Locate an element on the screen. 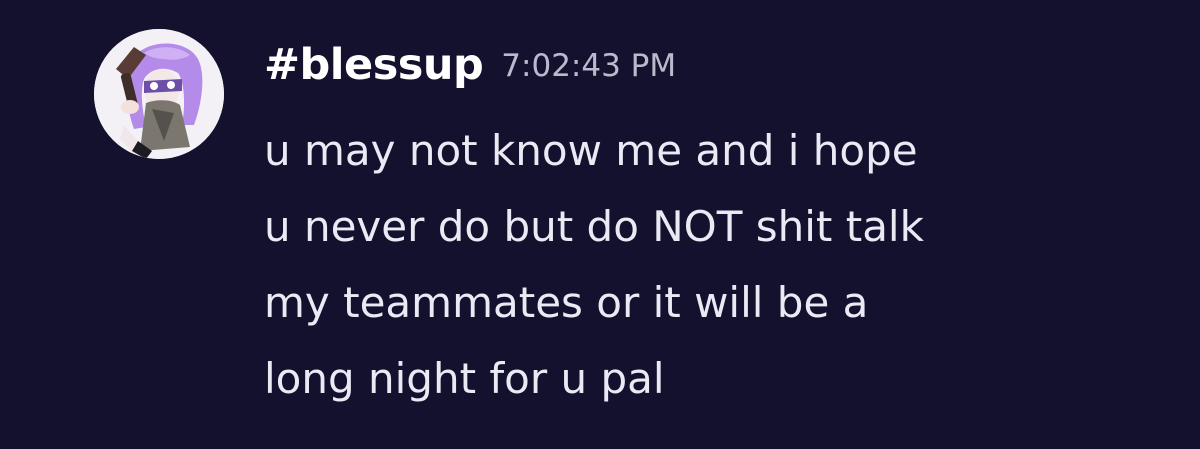  message-line: u may not know me and i hope is located at coordinates (591, 150).